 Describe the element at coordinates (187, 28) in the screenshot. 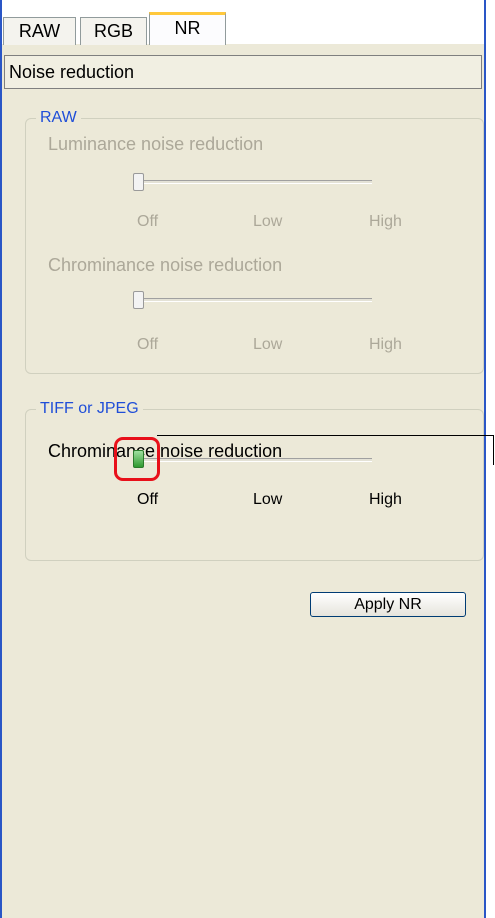

I see `tab-nr: NR` at that location.